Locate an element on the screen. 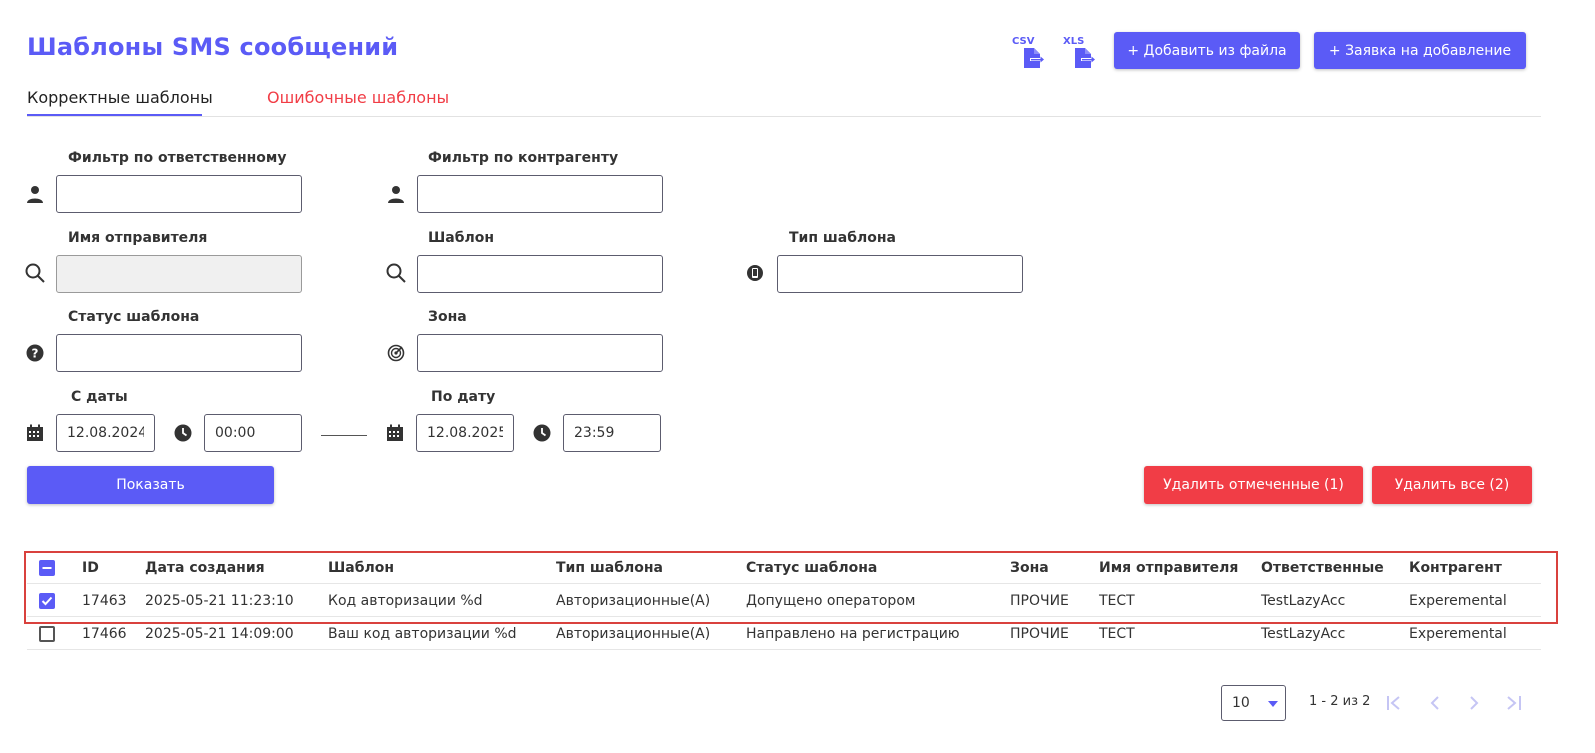 The height and width of the screenshot is (753, 1595). delete-all-button: Удалить все (2) is located at coordinates (1452, 485).